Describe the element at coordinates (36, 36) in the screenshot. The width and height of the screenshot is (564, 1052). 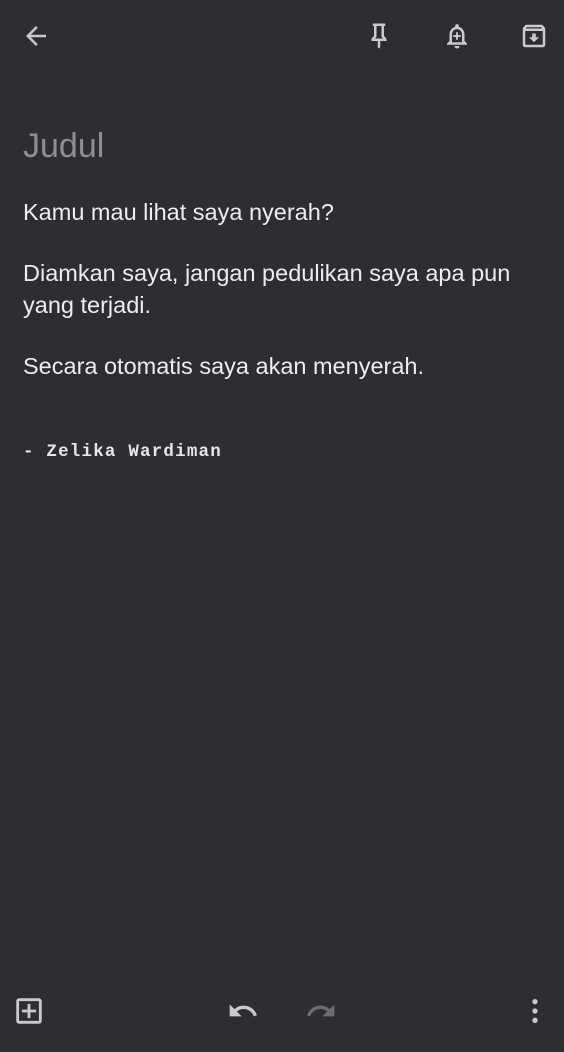
I see `back-arrow-icon` at that location.